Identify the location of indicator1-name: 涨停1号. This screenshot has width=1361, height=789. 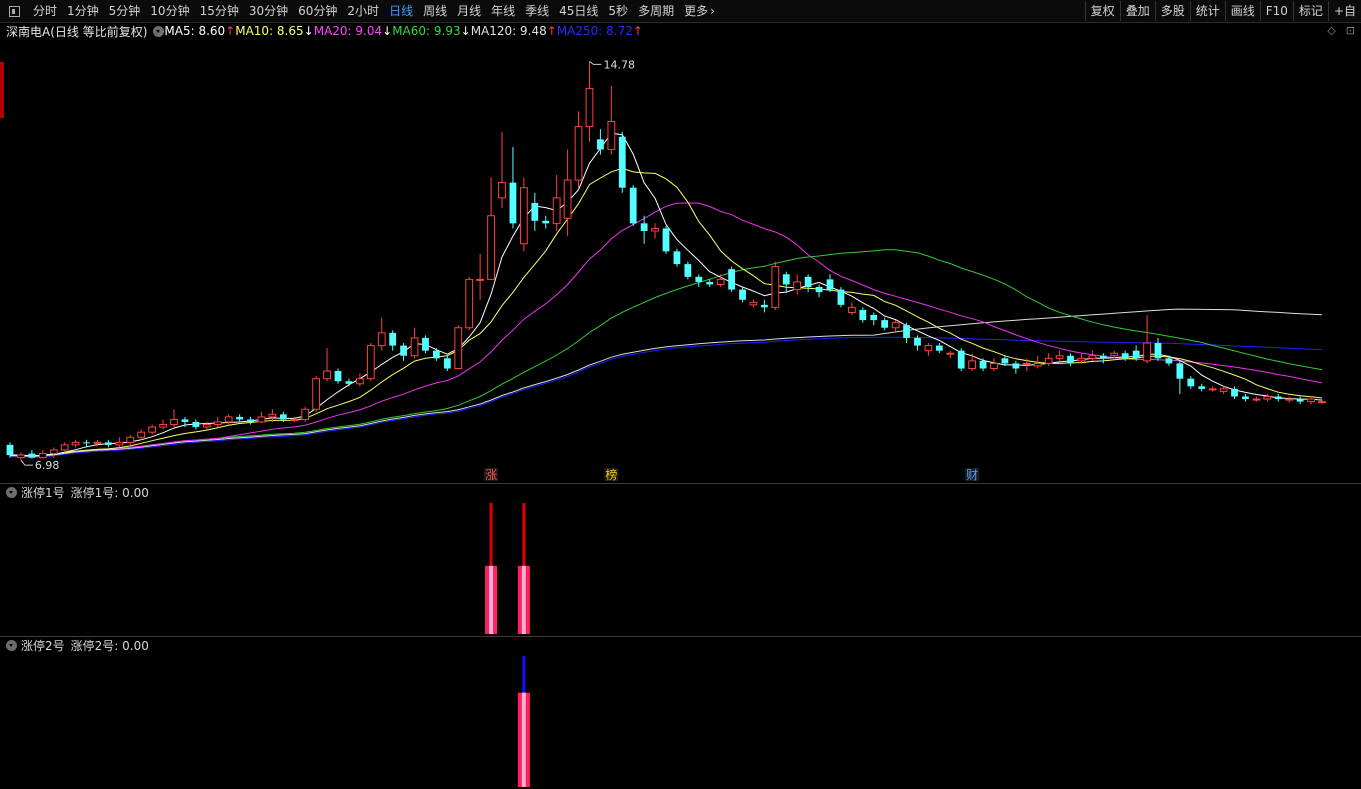
(43, 492).